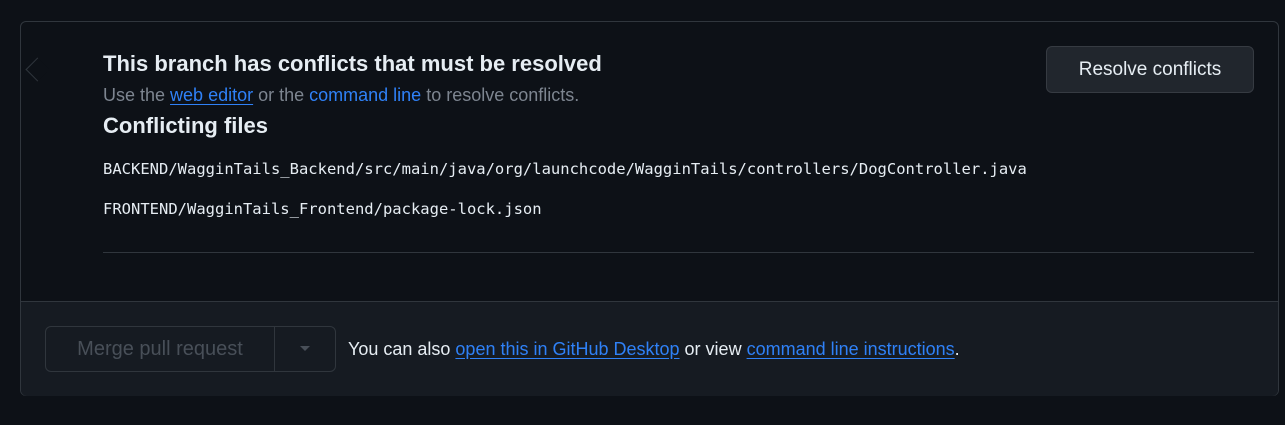 The width and height of the screenshot is (1285, 425). What do you see at coordinates (500, 95) in the screenshot?
I see `subtitle-suffix: to resolve conflicts.` at bounding box center [500, 95].